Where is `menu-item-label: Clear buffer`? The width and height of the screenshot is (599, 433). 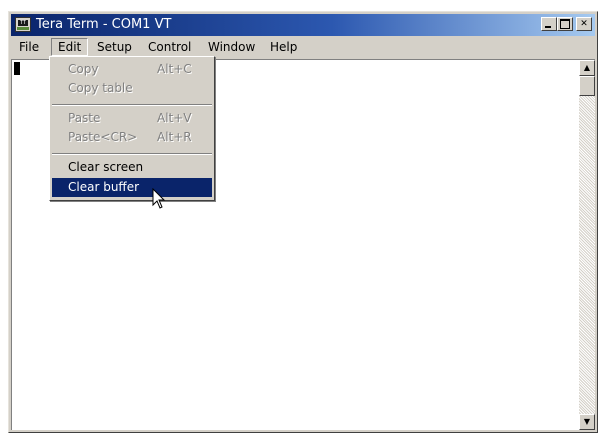
menu-item-label: Clear buffer is located at coordinates (104, 187).